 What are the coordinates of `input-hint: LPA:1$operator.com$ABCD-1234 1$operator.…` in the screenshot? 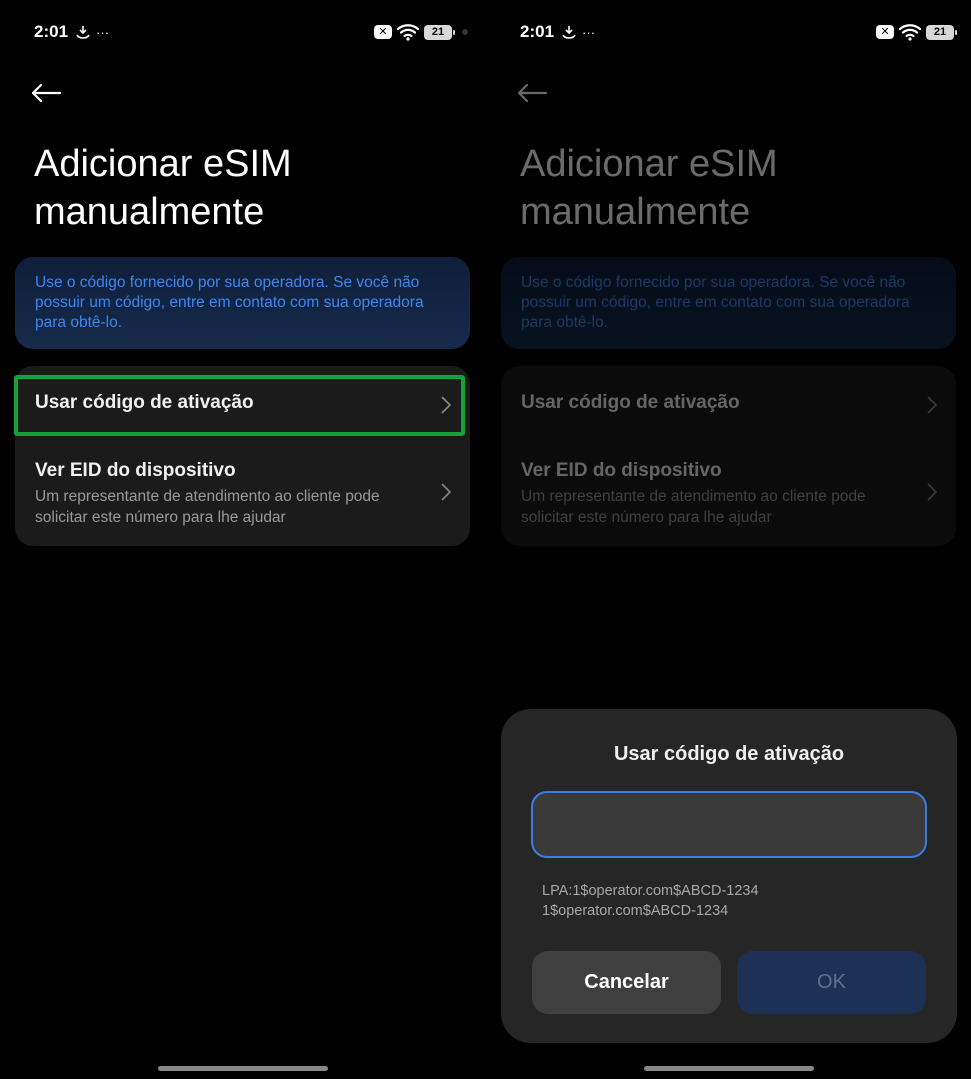 It's located at (650, 901).